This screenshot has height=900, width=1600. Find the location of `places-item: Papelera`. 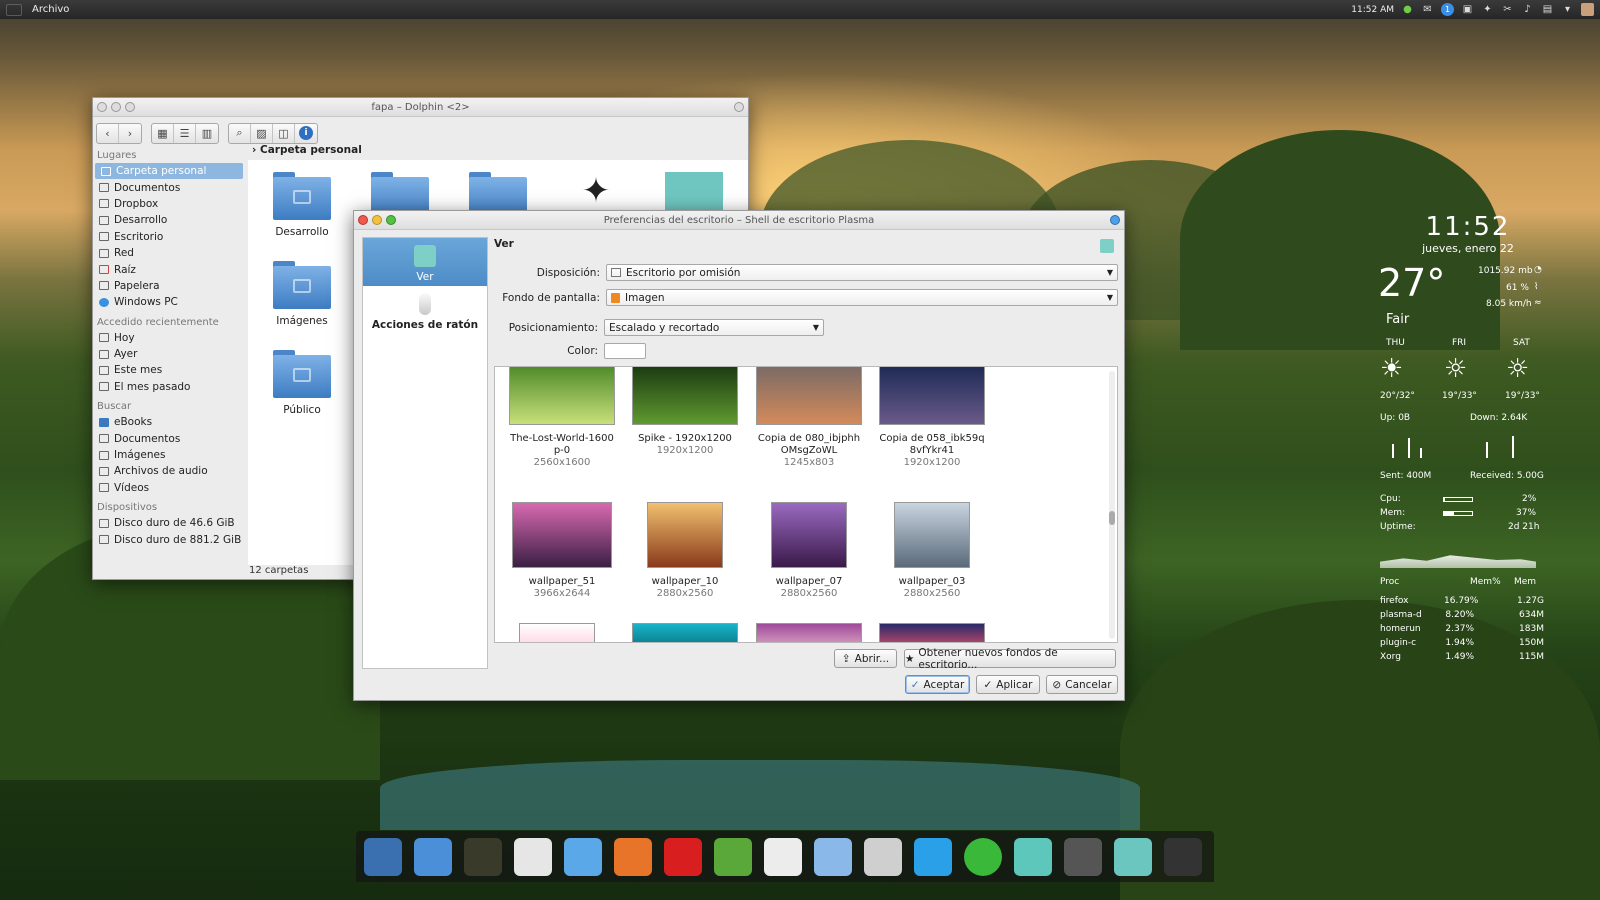

places-item: Papelera is located at coordinates (169, 286).